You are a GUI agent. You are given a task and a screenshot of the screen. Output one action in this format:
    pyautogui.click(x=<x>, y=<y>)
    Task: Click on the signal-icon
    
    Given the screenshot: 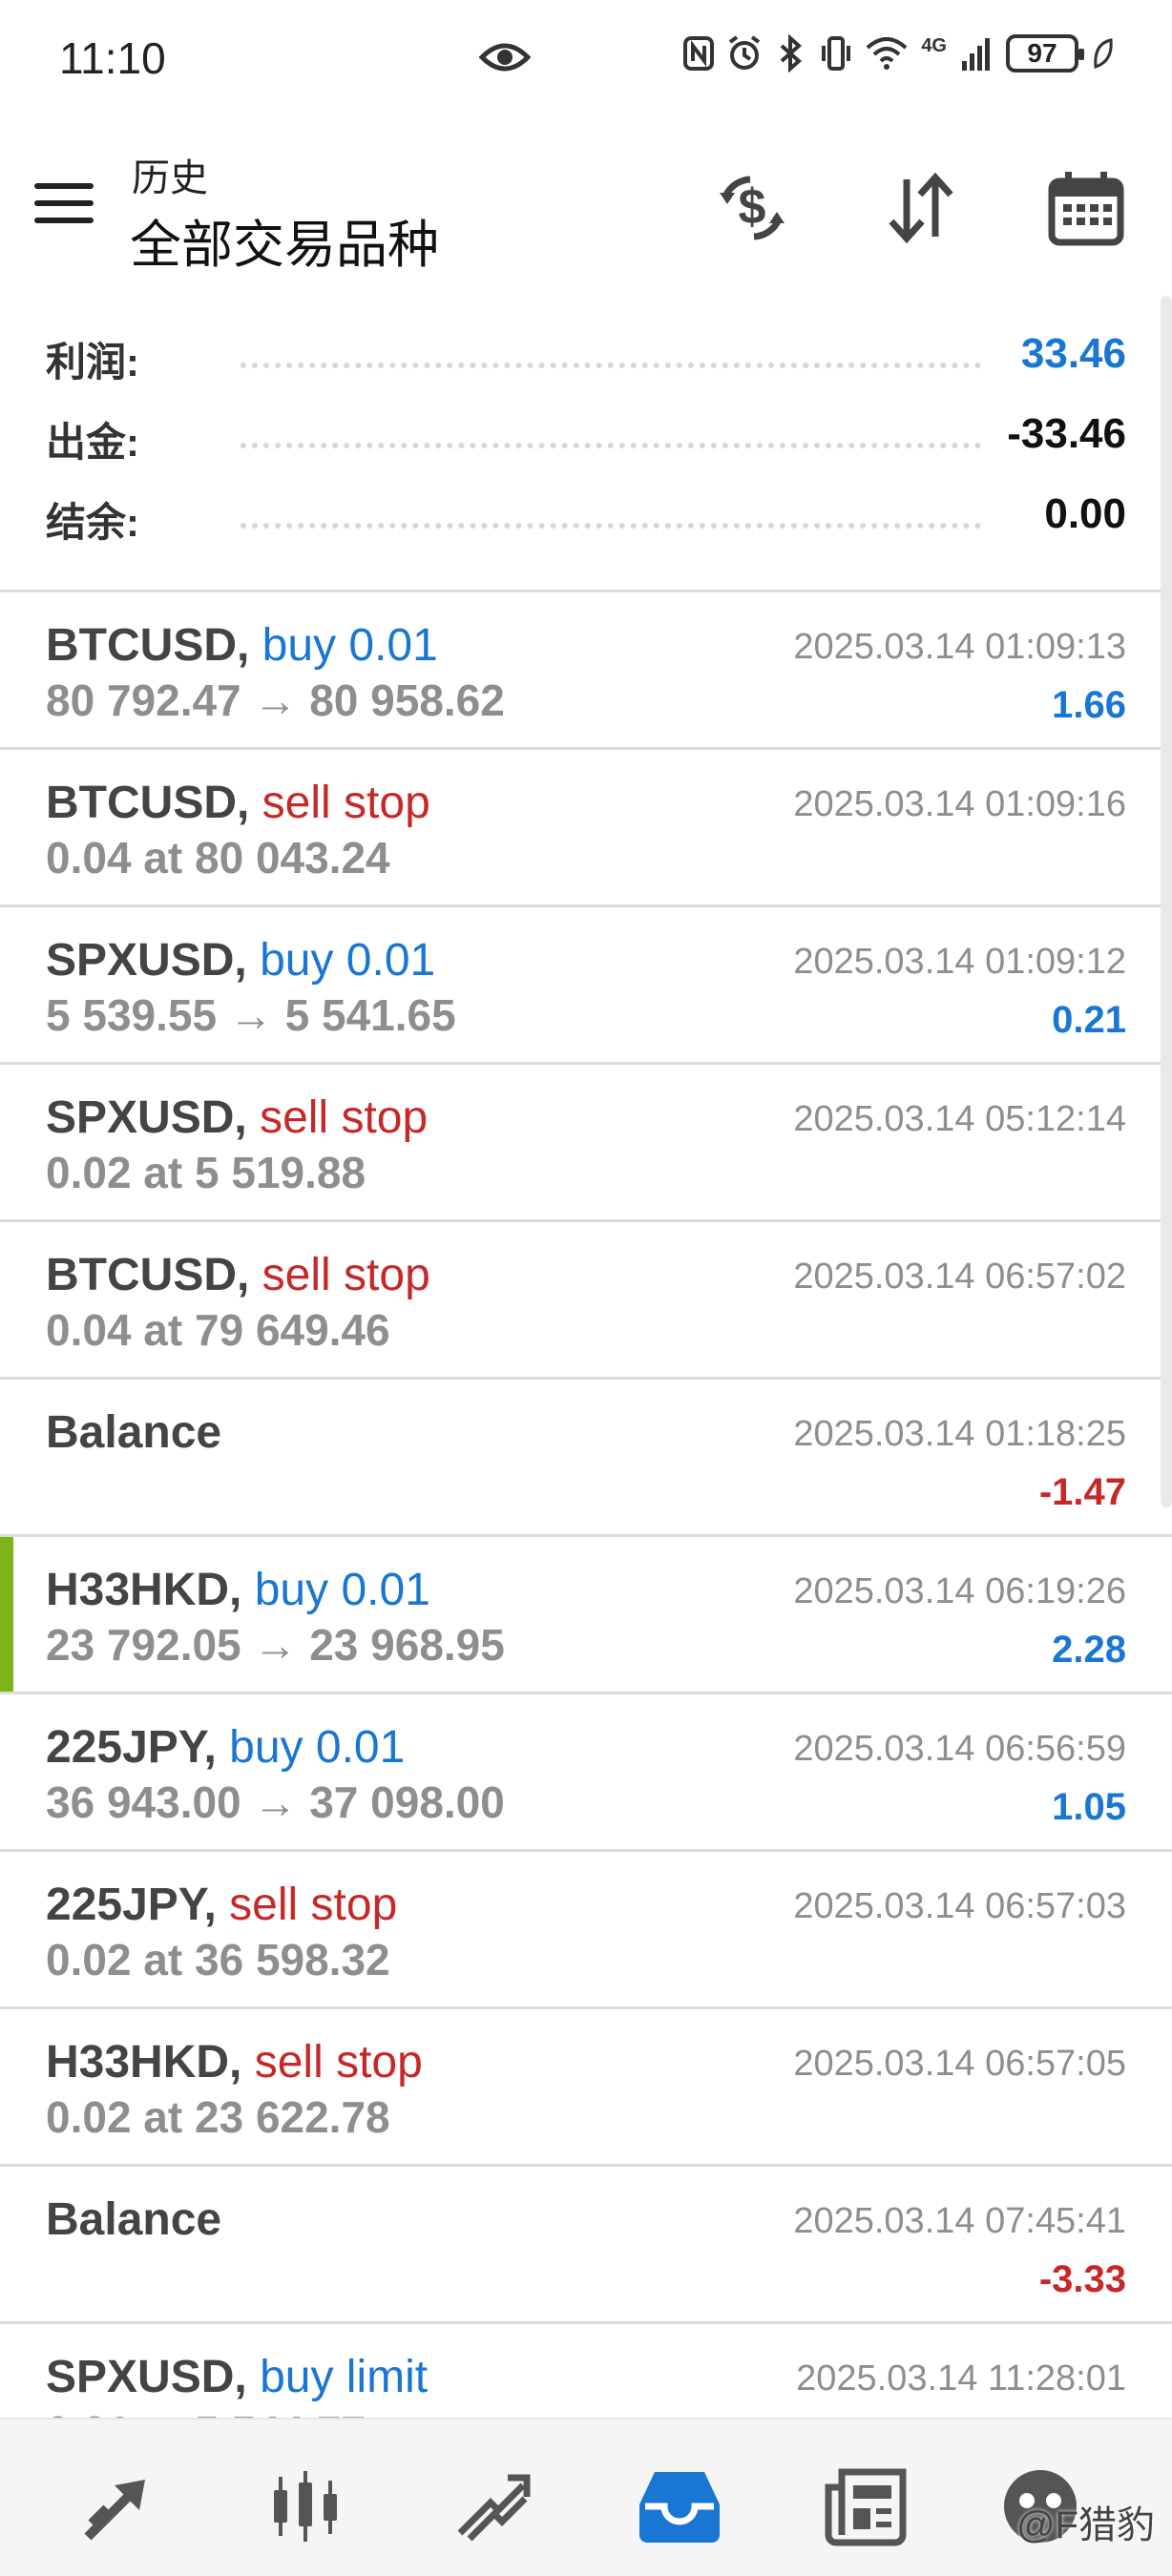 What is the action you would take?
    pyautogui.click(x=976, y=54)
    